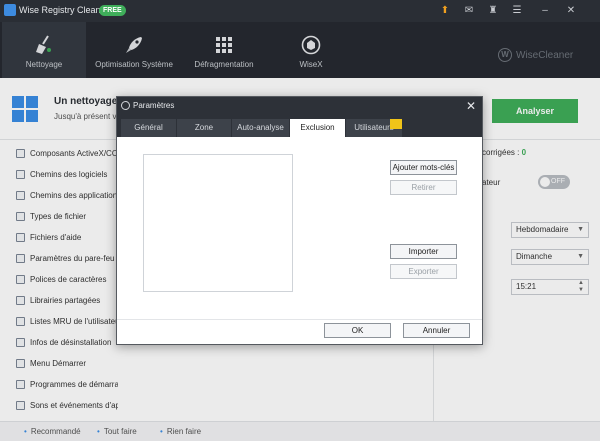 Image resolution: width=600 pixels, height=441 pixels. Describe the element at coordinates (154, 105) in the screenshot. I see `dialog-title: Paramètres` at that location.